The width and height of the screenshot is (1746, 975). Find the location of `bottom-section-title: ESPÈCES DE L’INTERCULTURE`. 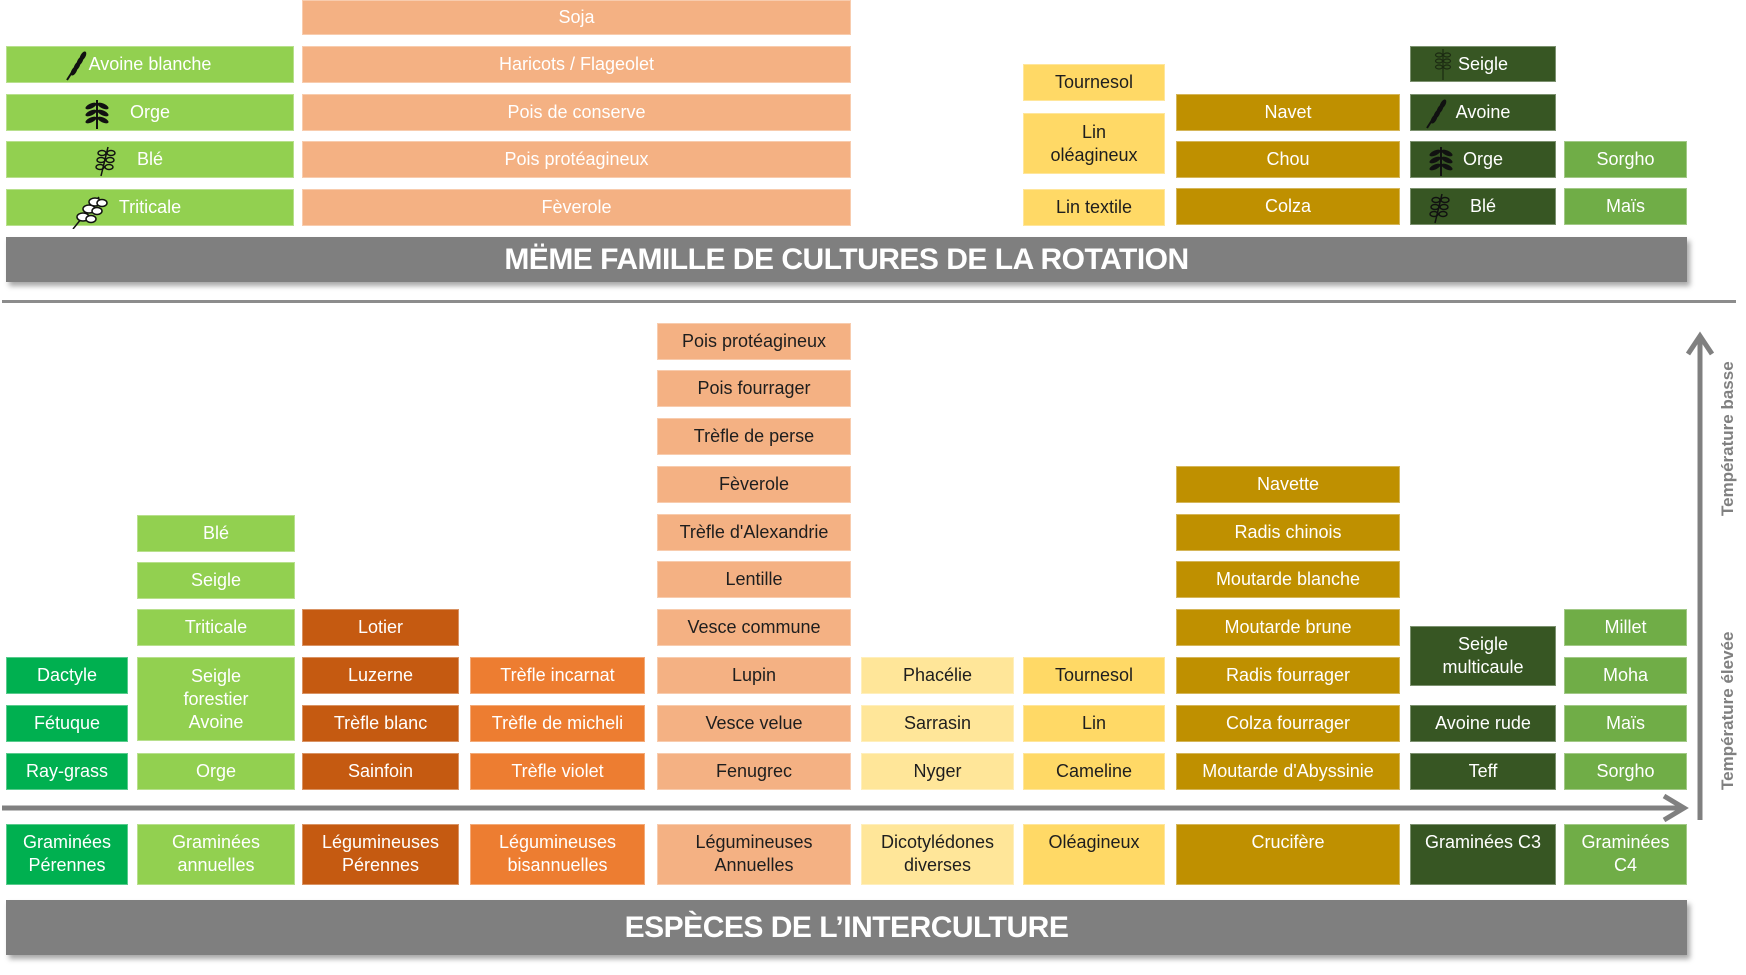

bottom-section-title: ESPÈCES DE L’INTERCULTURE is located at coordinates (846, 927).